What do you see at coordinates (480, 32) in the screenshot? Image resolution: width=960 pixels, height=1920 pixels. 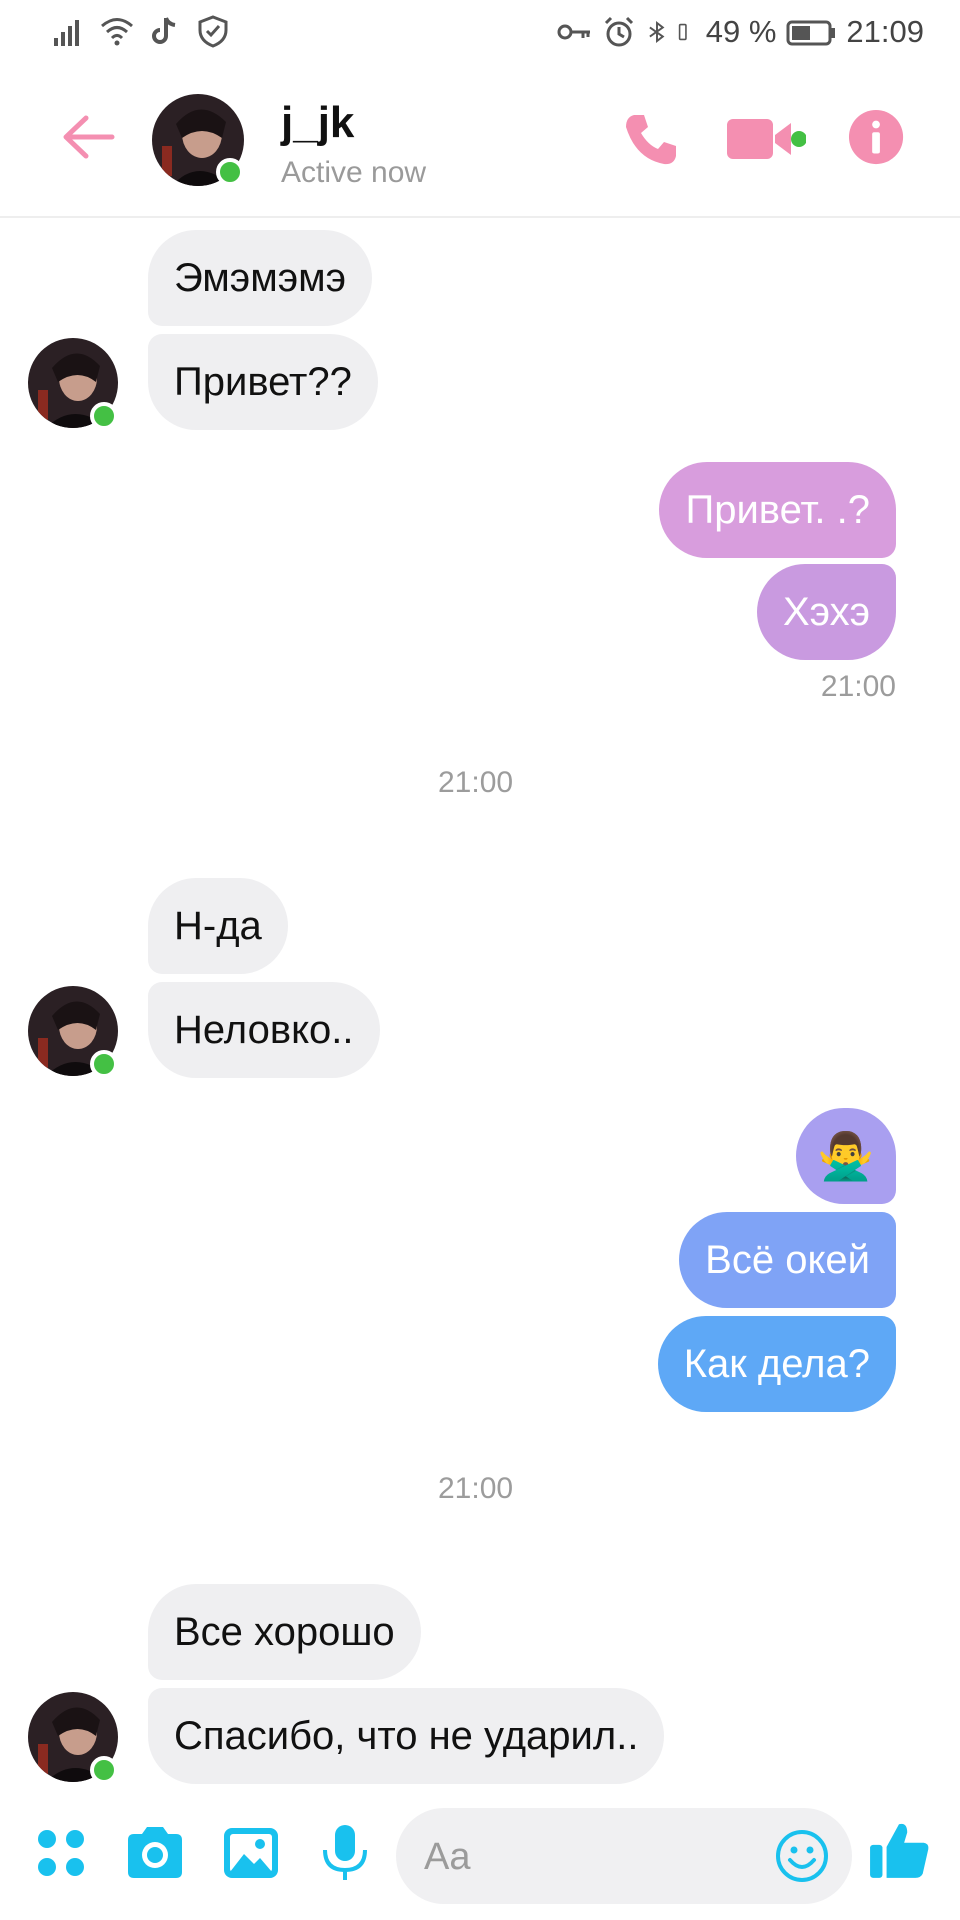 I see `status-bar: 49 % 21:09` at bounding box center [480, 32].